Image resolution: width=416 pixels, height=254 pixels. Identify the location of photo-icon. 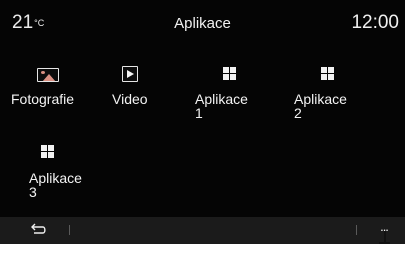
(48, 75).